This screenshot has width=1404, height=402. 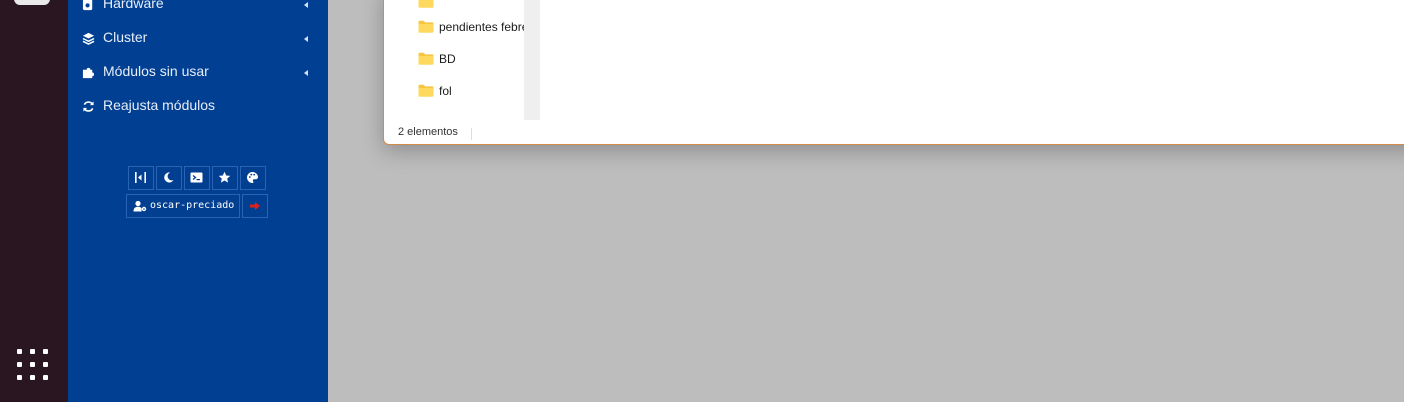 What do you see at coordinates (471, 60) in the screenshot?
I see `folder-item: BD` at bounding box center [471, 60].